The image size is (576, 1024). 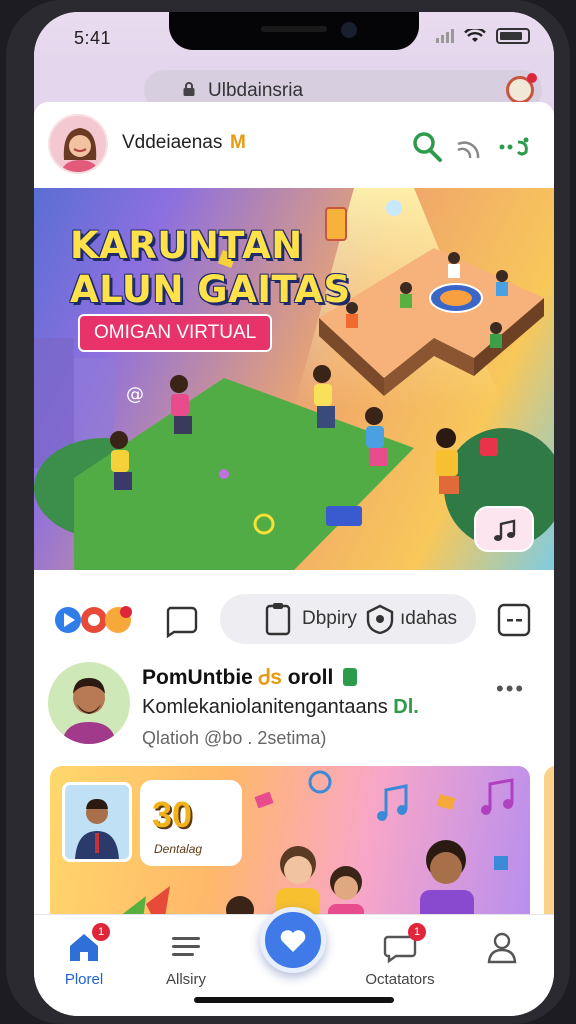 I want to click on post-title-suffix: oroll, so click(x=310, y=677).